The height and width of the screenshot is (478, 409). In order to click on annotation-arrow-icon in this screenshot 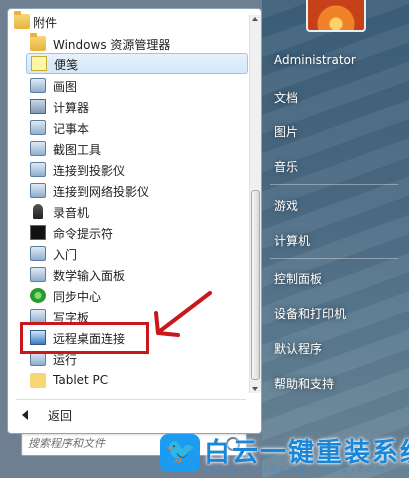, I will do `click(183, 314)`.